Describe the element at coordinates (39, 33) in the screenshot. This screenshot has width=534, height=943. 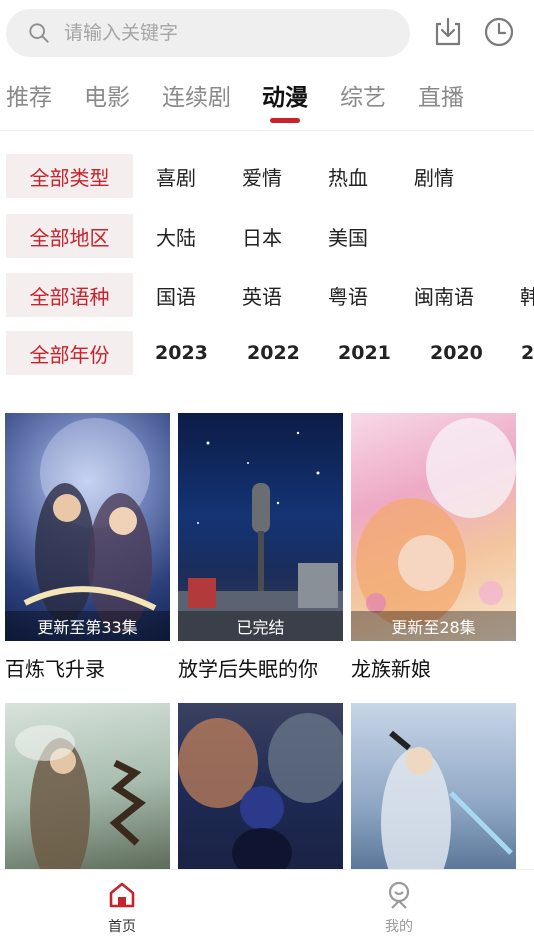
I see `search-icon` at that location.